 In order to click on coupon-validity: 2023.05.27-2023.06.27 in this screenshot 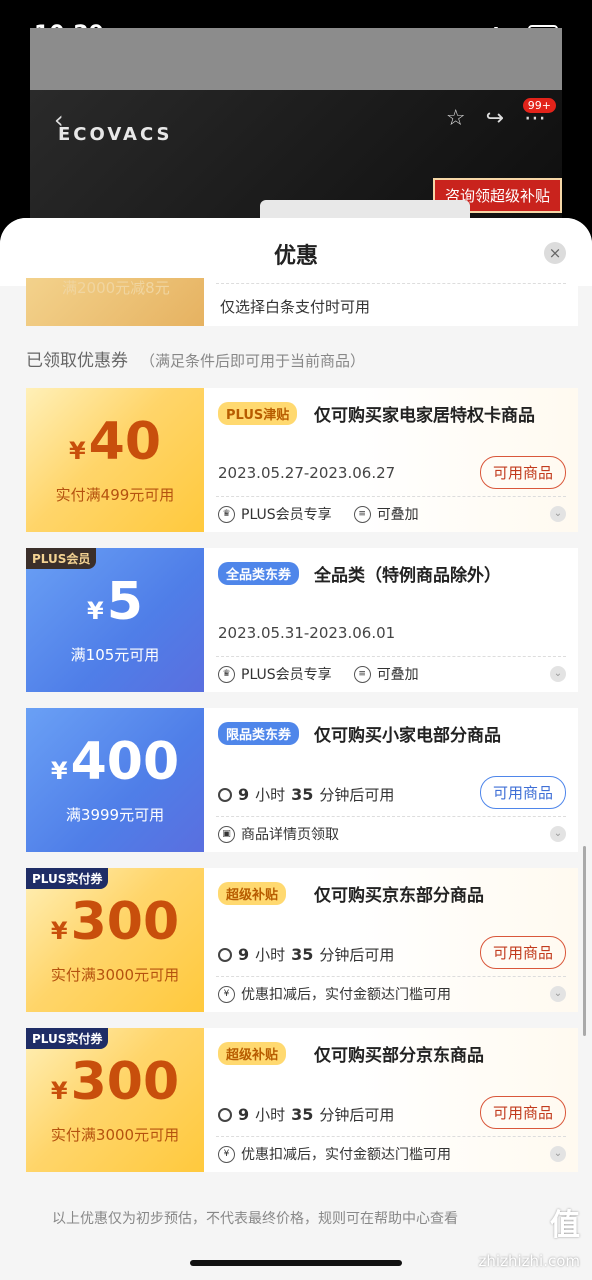, I will do `click(307, 473)`.